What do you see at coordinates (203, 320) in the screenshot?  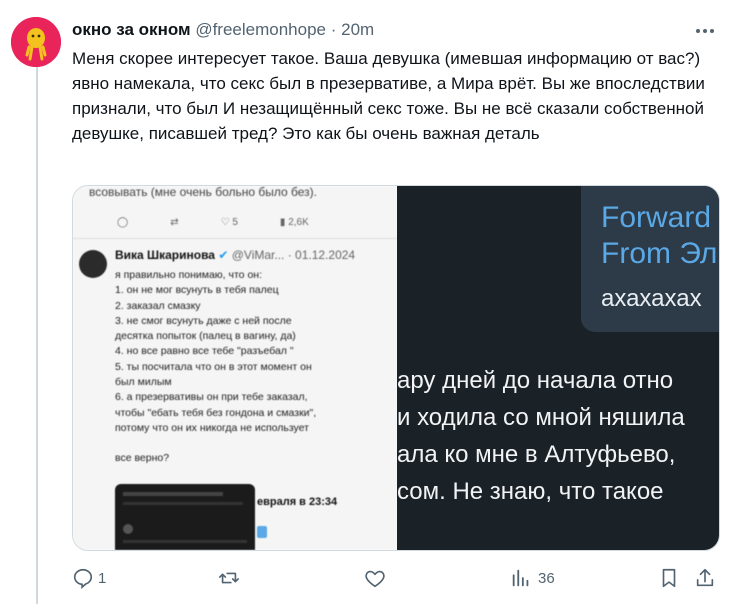 I see `quoted-line: 3. не смог всунуть даже с ней после` at bounding box center [203, 320].